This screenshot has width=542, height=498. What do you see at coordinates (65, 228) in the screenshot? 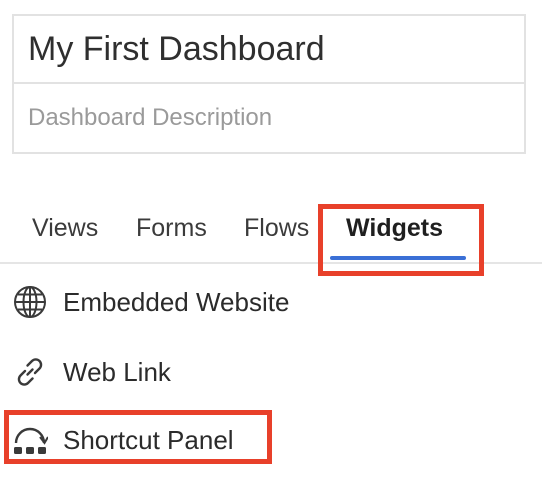
I see `tab-views: Views` at bounding box center [65, 228].